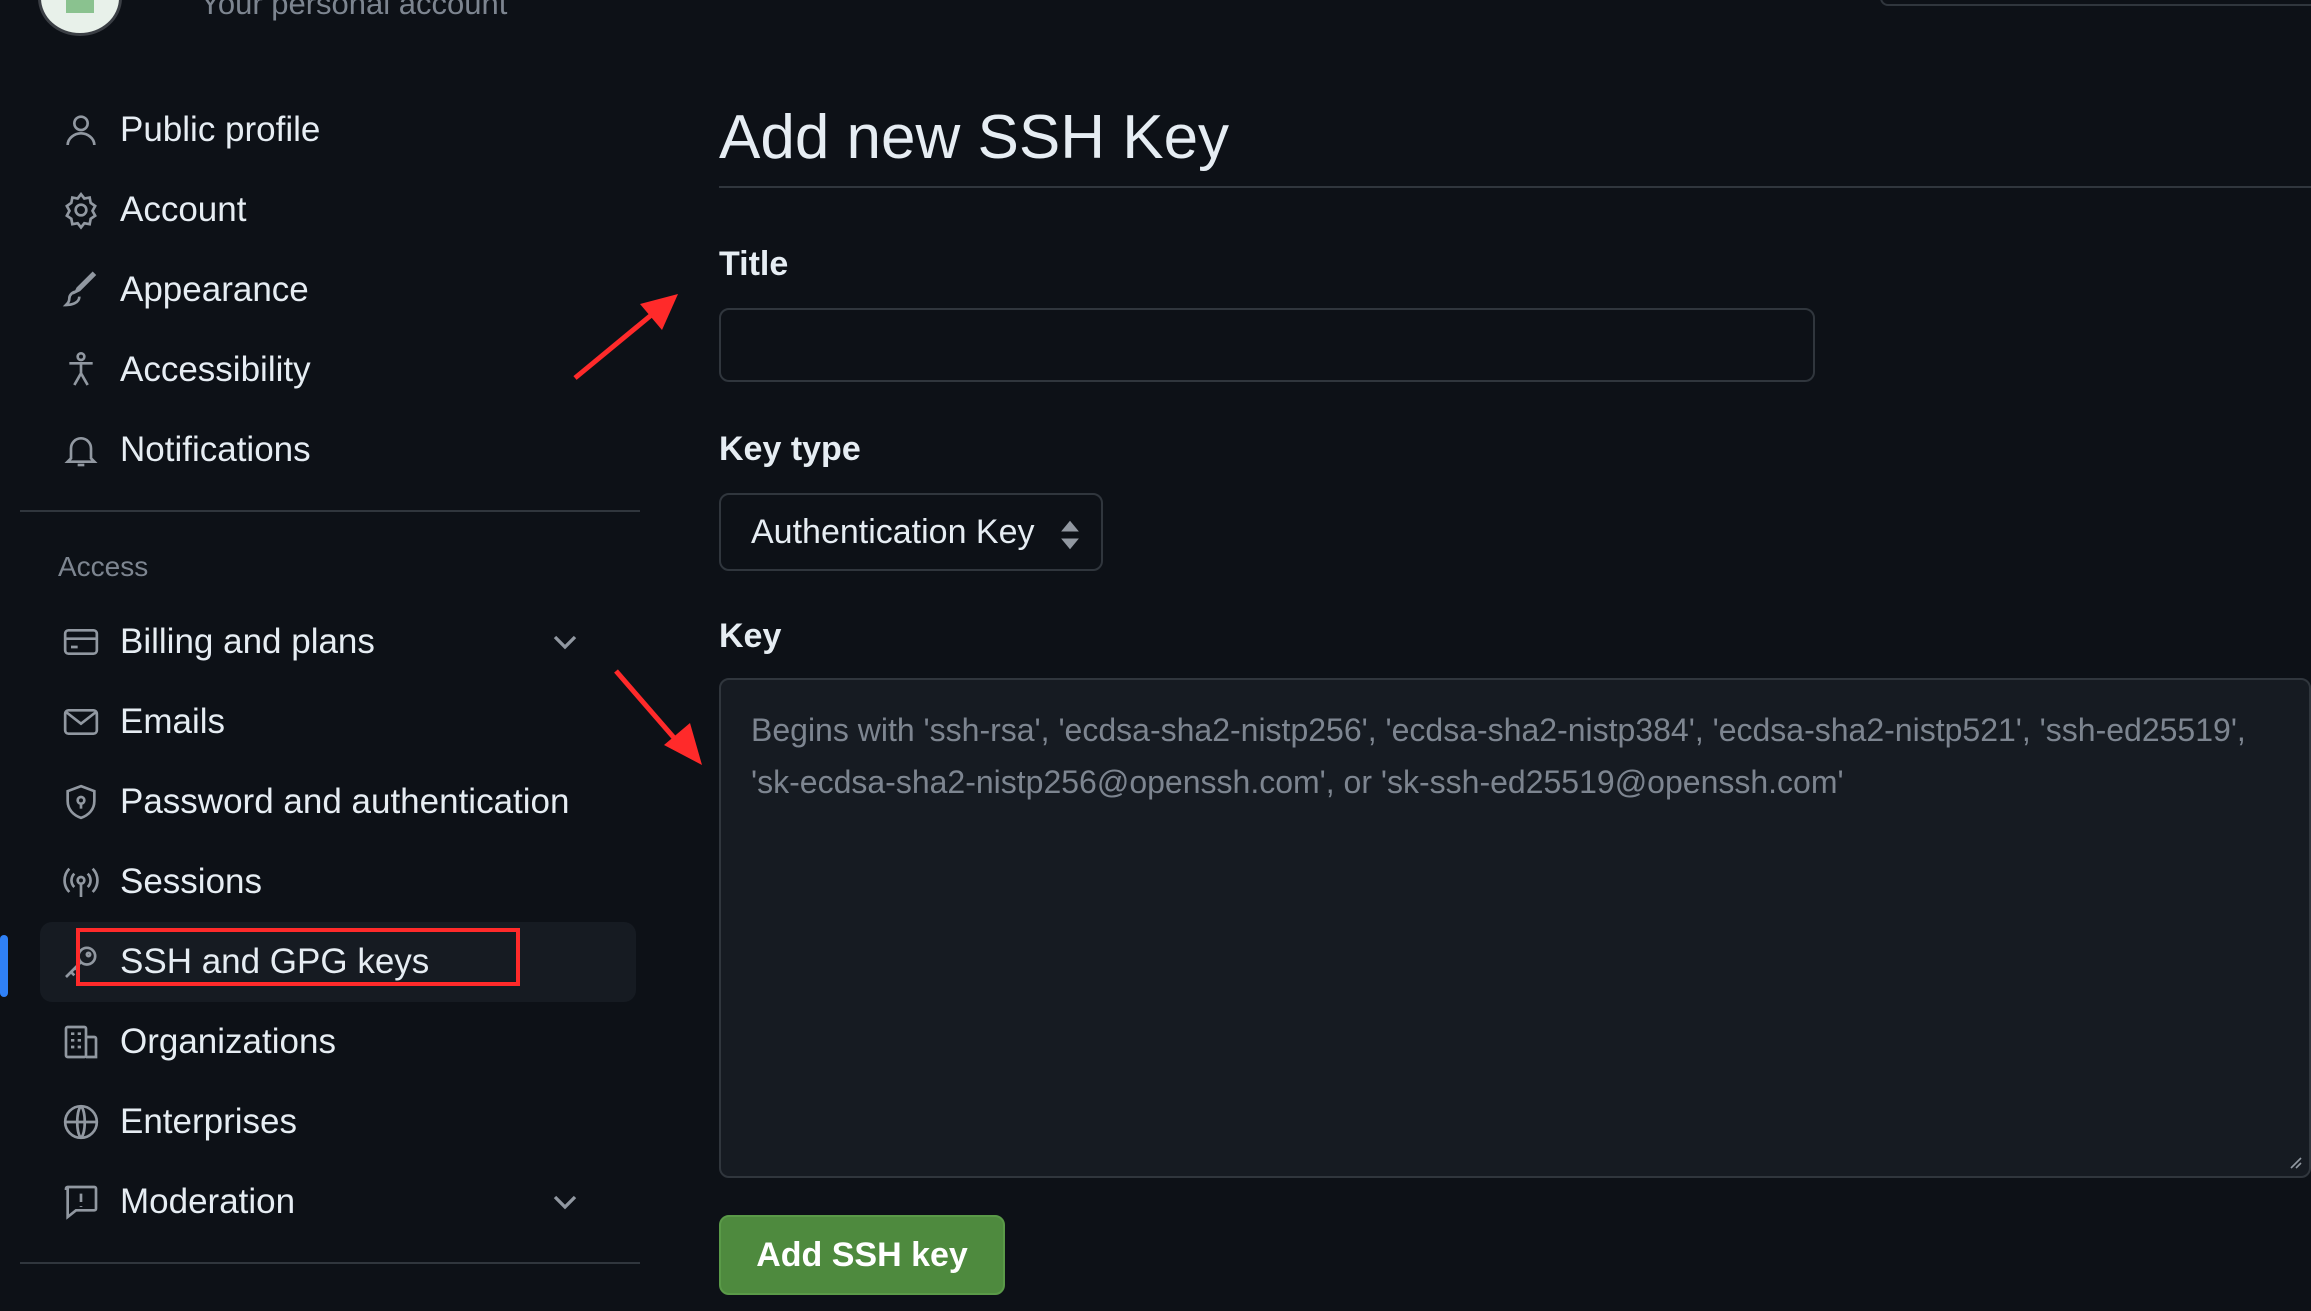  I want to click on credit-card-icon, so click(81, 642).